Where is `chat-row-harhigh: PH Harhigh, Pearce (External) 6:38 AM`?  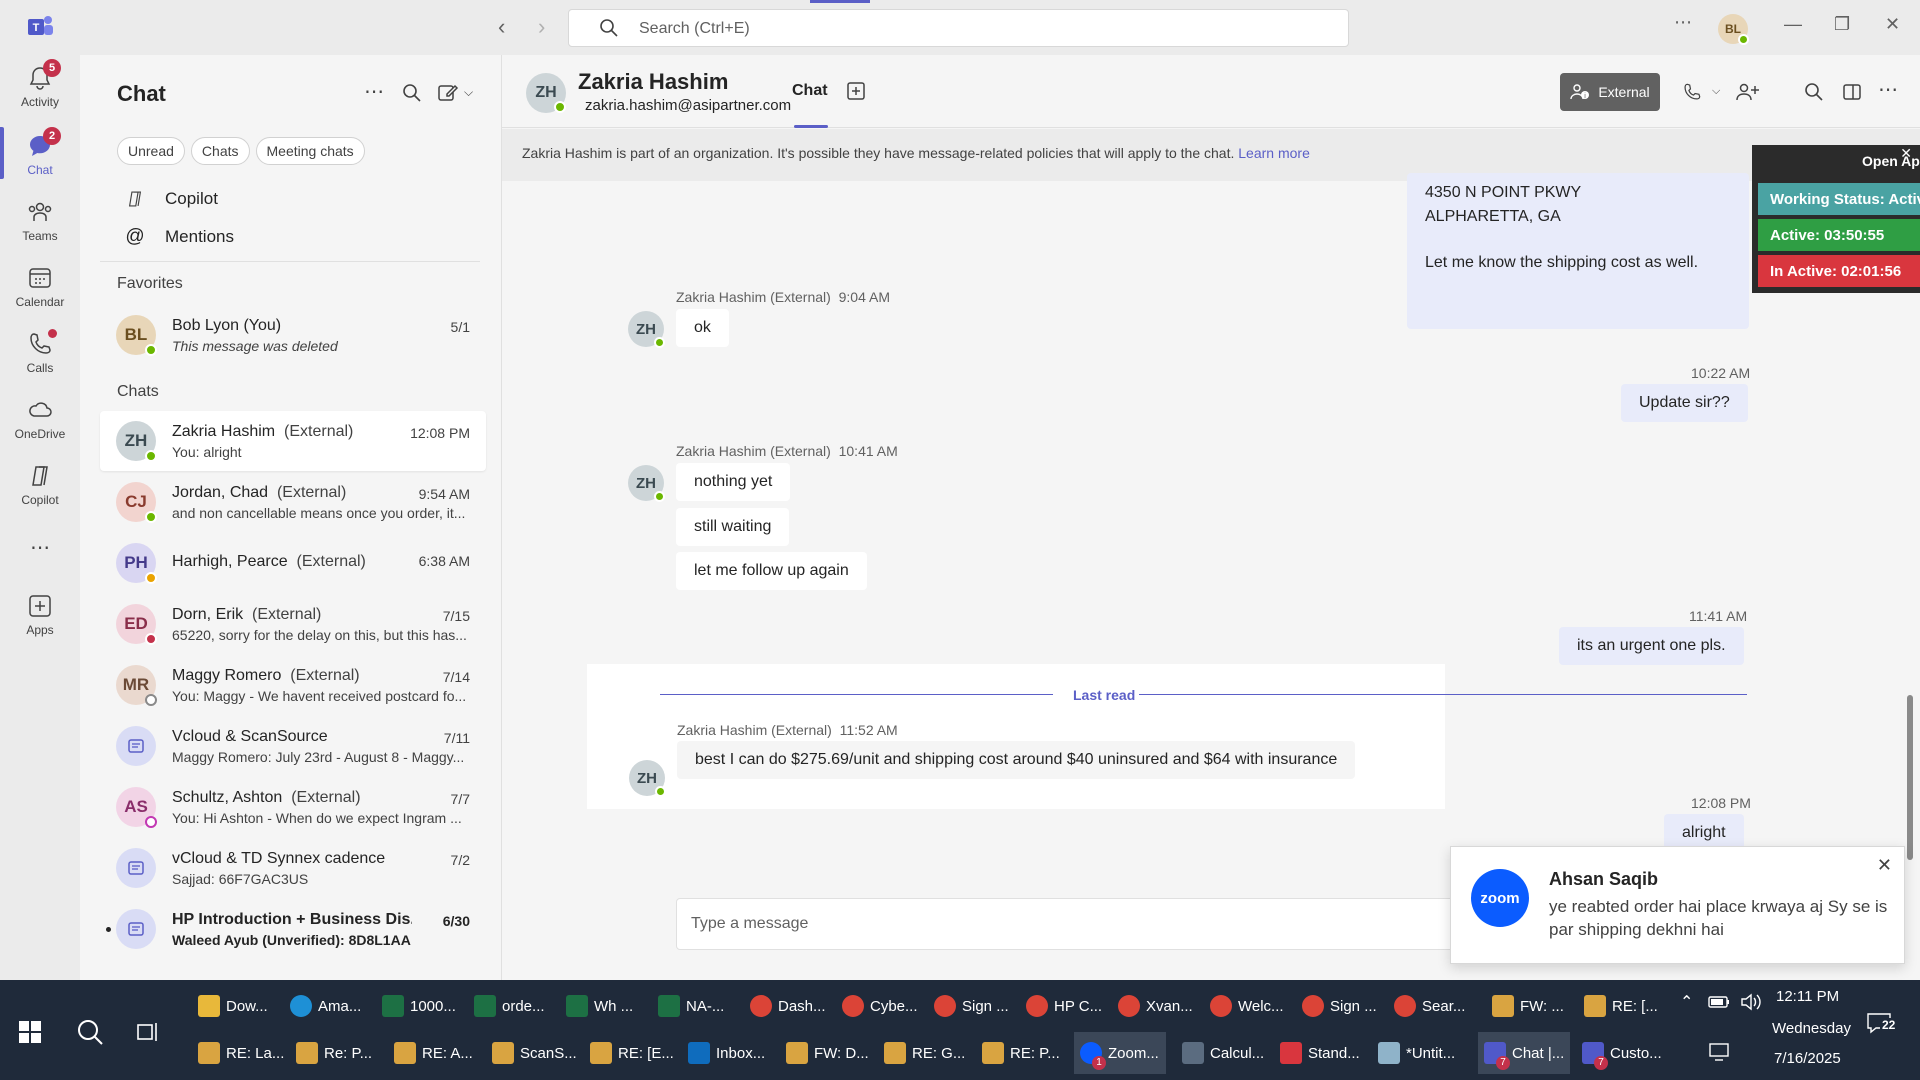
chat-row-harhigh: PH Harhigh, Pearce (External) 6:38 AM is located at coordinates (293, 563).